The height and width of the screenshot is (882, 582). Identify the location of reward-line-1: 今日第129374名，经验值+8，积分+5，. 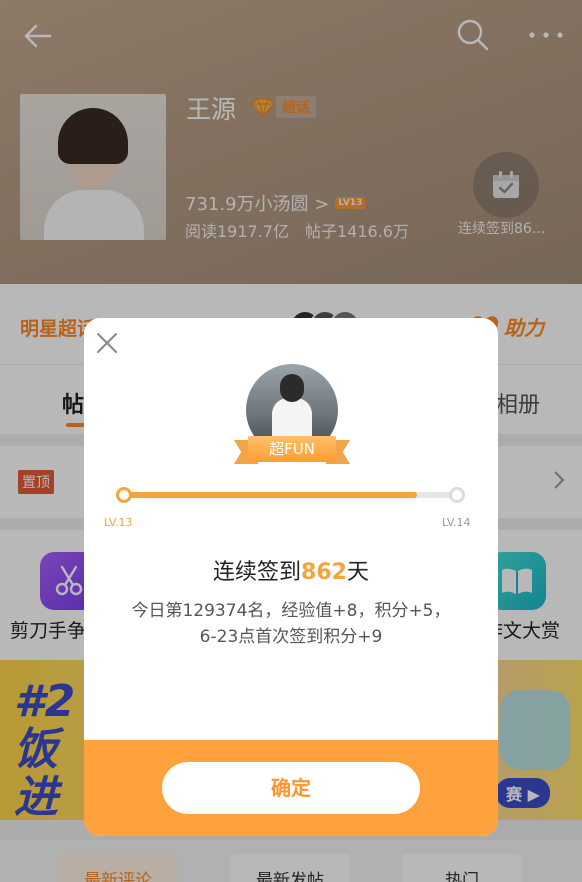
(291, 611).